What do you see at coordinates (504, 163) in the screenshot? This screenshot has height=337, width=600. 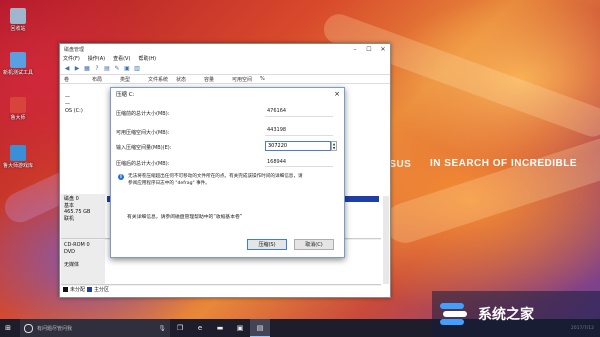 I see `brand-tagline: IN SEARCH OF INCREDIBLE` at bounding box center [504, 163].